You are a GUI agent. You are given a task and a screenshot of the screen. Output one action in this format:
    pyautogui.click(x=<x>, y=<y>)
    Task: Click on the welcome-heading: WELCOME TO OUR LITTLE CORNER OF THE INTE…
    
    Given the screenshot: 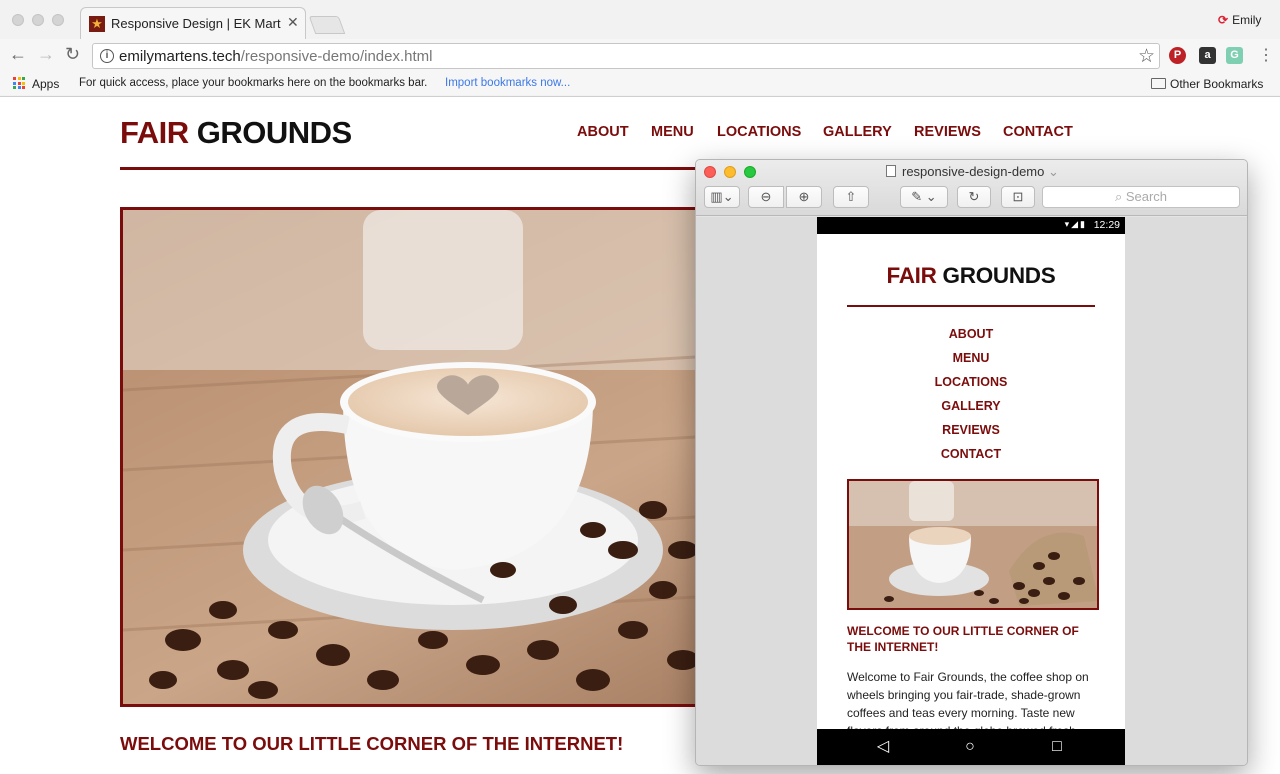 What is the action you would take?
    pyautogui.click(x=372, y=743)
    